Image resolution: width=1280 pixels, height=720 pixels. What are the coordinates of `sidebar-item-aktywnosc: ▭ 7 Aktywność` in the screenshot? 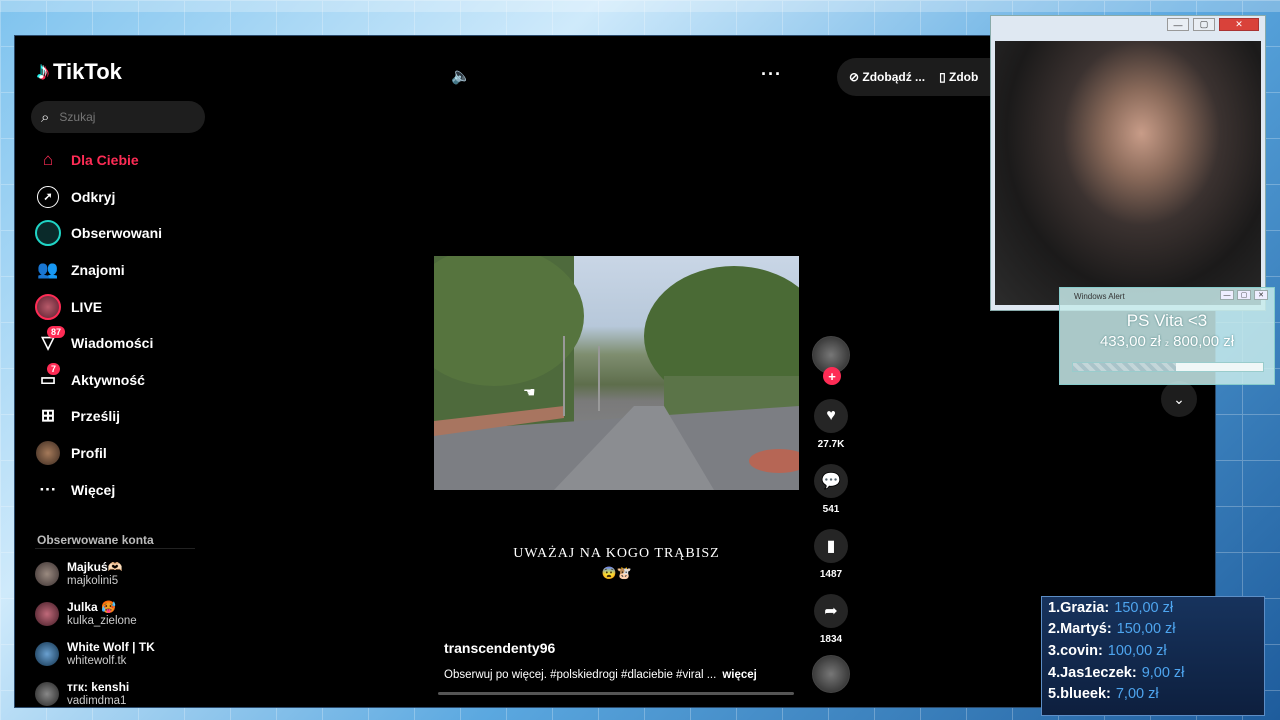 It's located at (98, 380).